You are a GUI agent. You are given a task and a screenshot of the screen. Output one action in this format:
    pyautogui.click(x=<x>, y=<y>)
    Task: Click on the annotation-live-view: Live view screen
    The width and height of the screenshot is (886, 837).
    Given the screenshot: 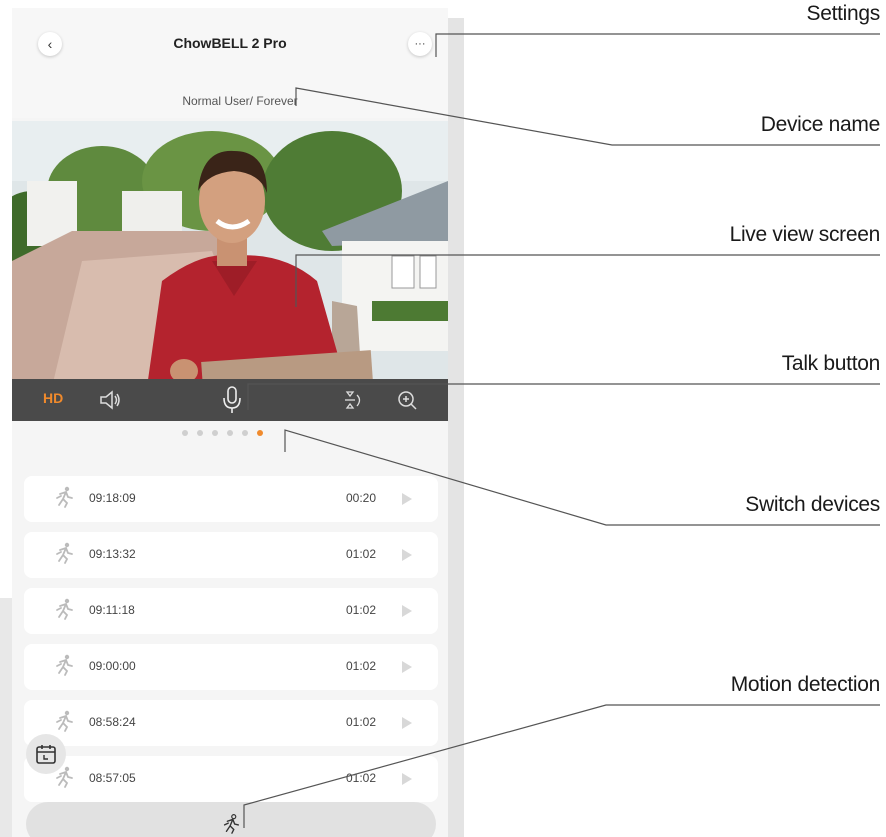 What is the action you would take?
    pyautogui.click(x=805, y=234)
    